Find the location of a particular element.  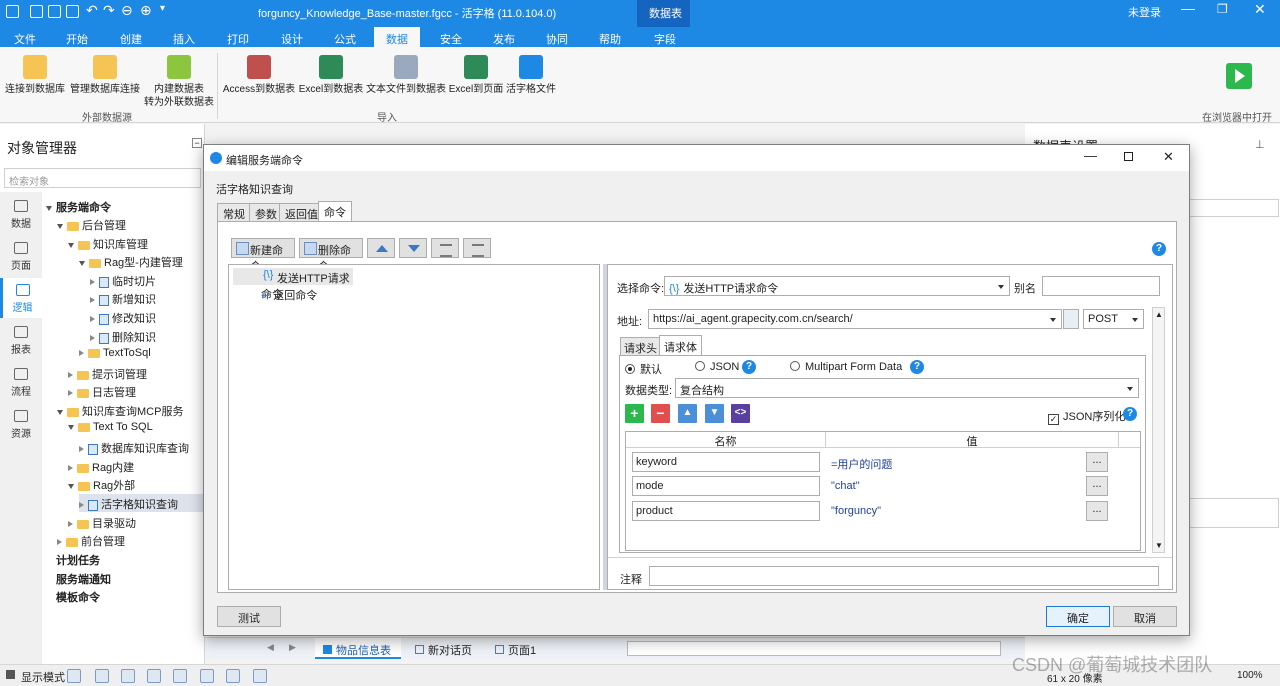

function-icon is located at coordinates (128, 676).